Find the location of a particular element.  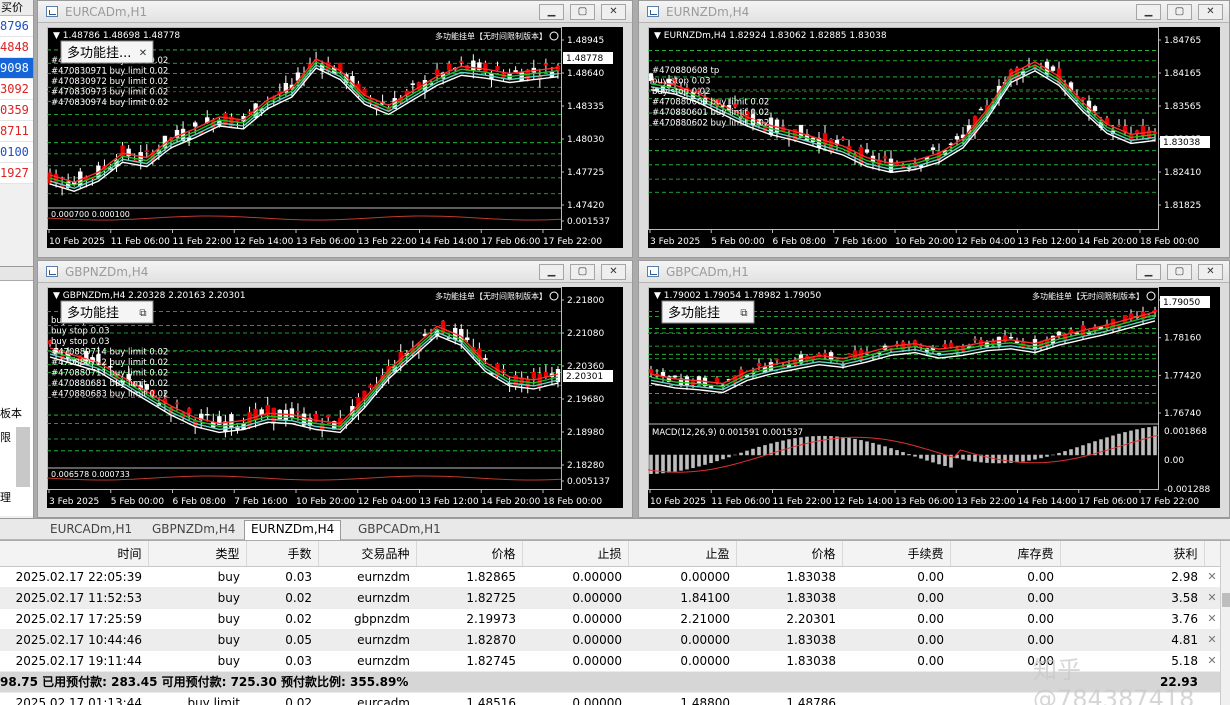

column-header: 库存费 is located at coordinates (1005, 554).